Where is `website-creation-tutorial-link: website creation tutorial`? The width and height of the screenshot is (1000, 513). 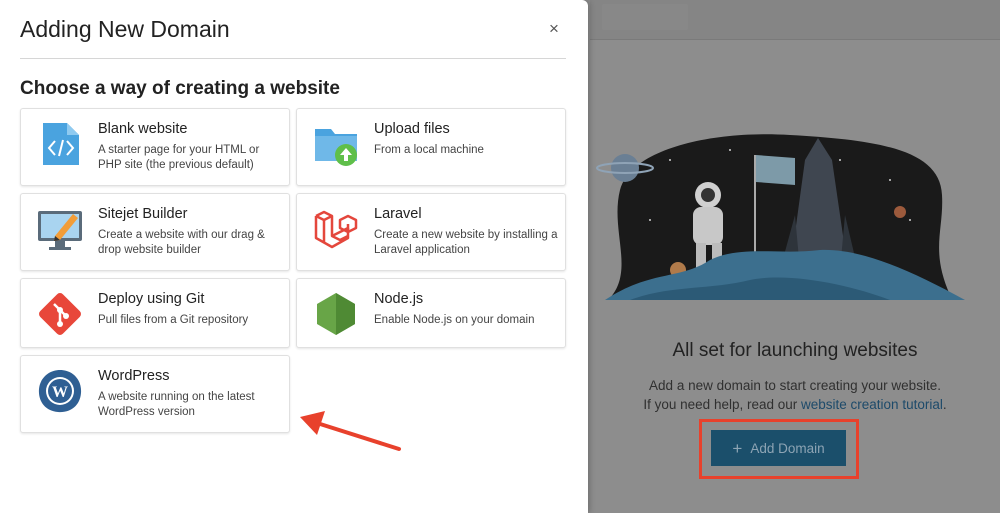
website-creation-tutorial-link: website creation tutorial is located at coordinates (872, 404).